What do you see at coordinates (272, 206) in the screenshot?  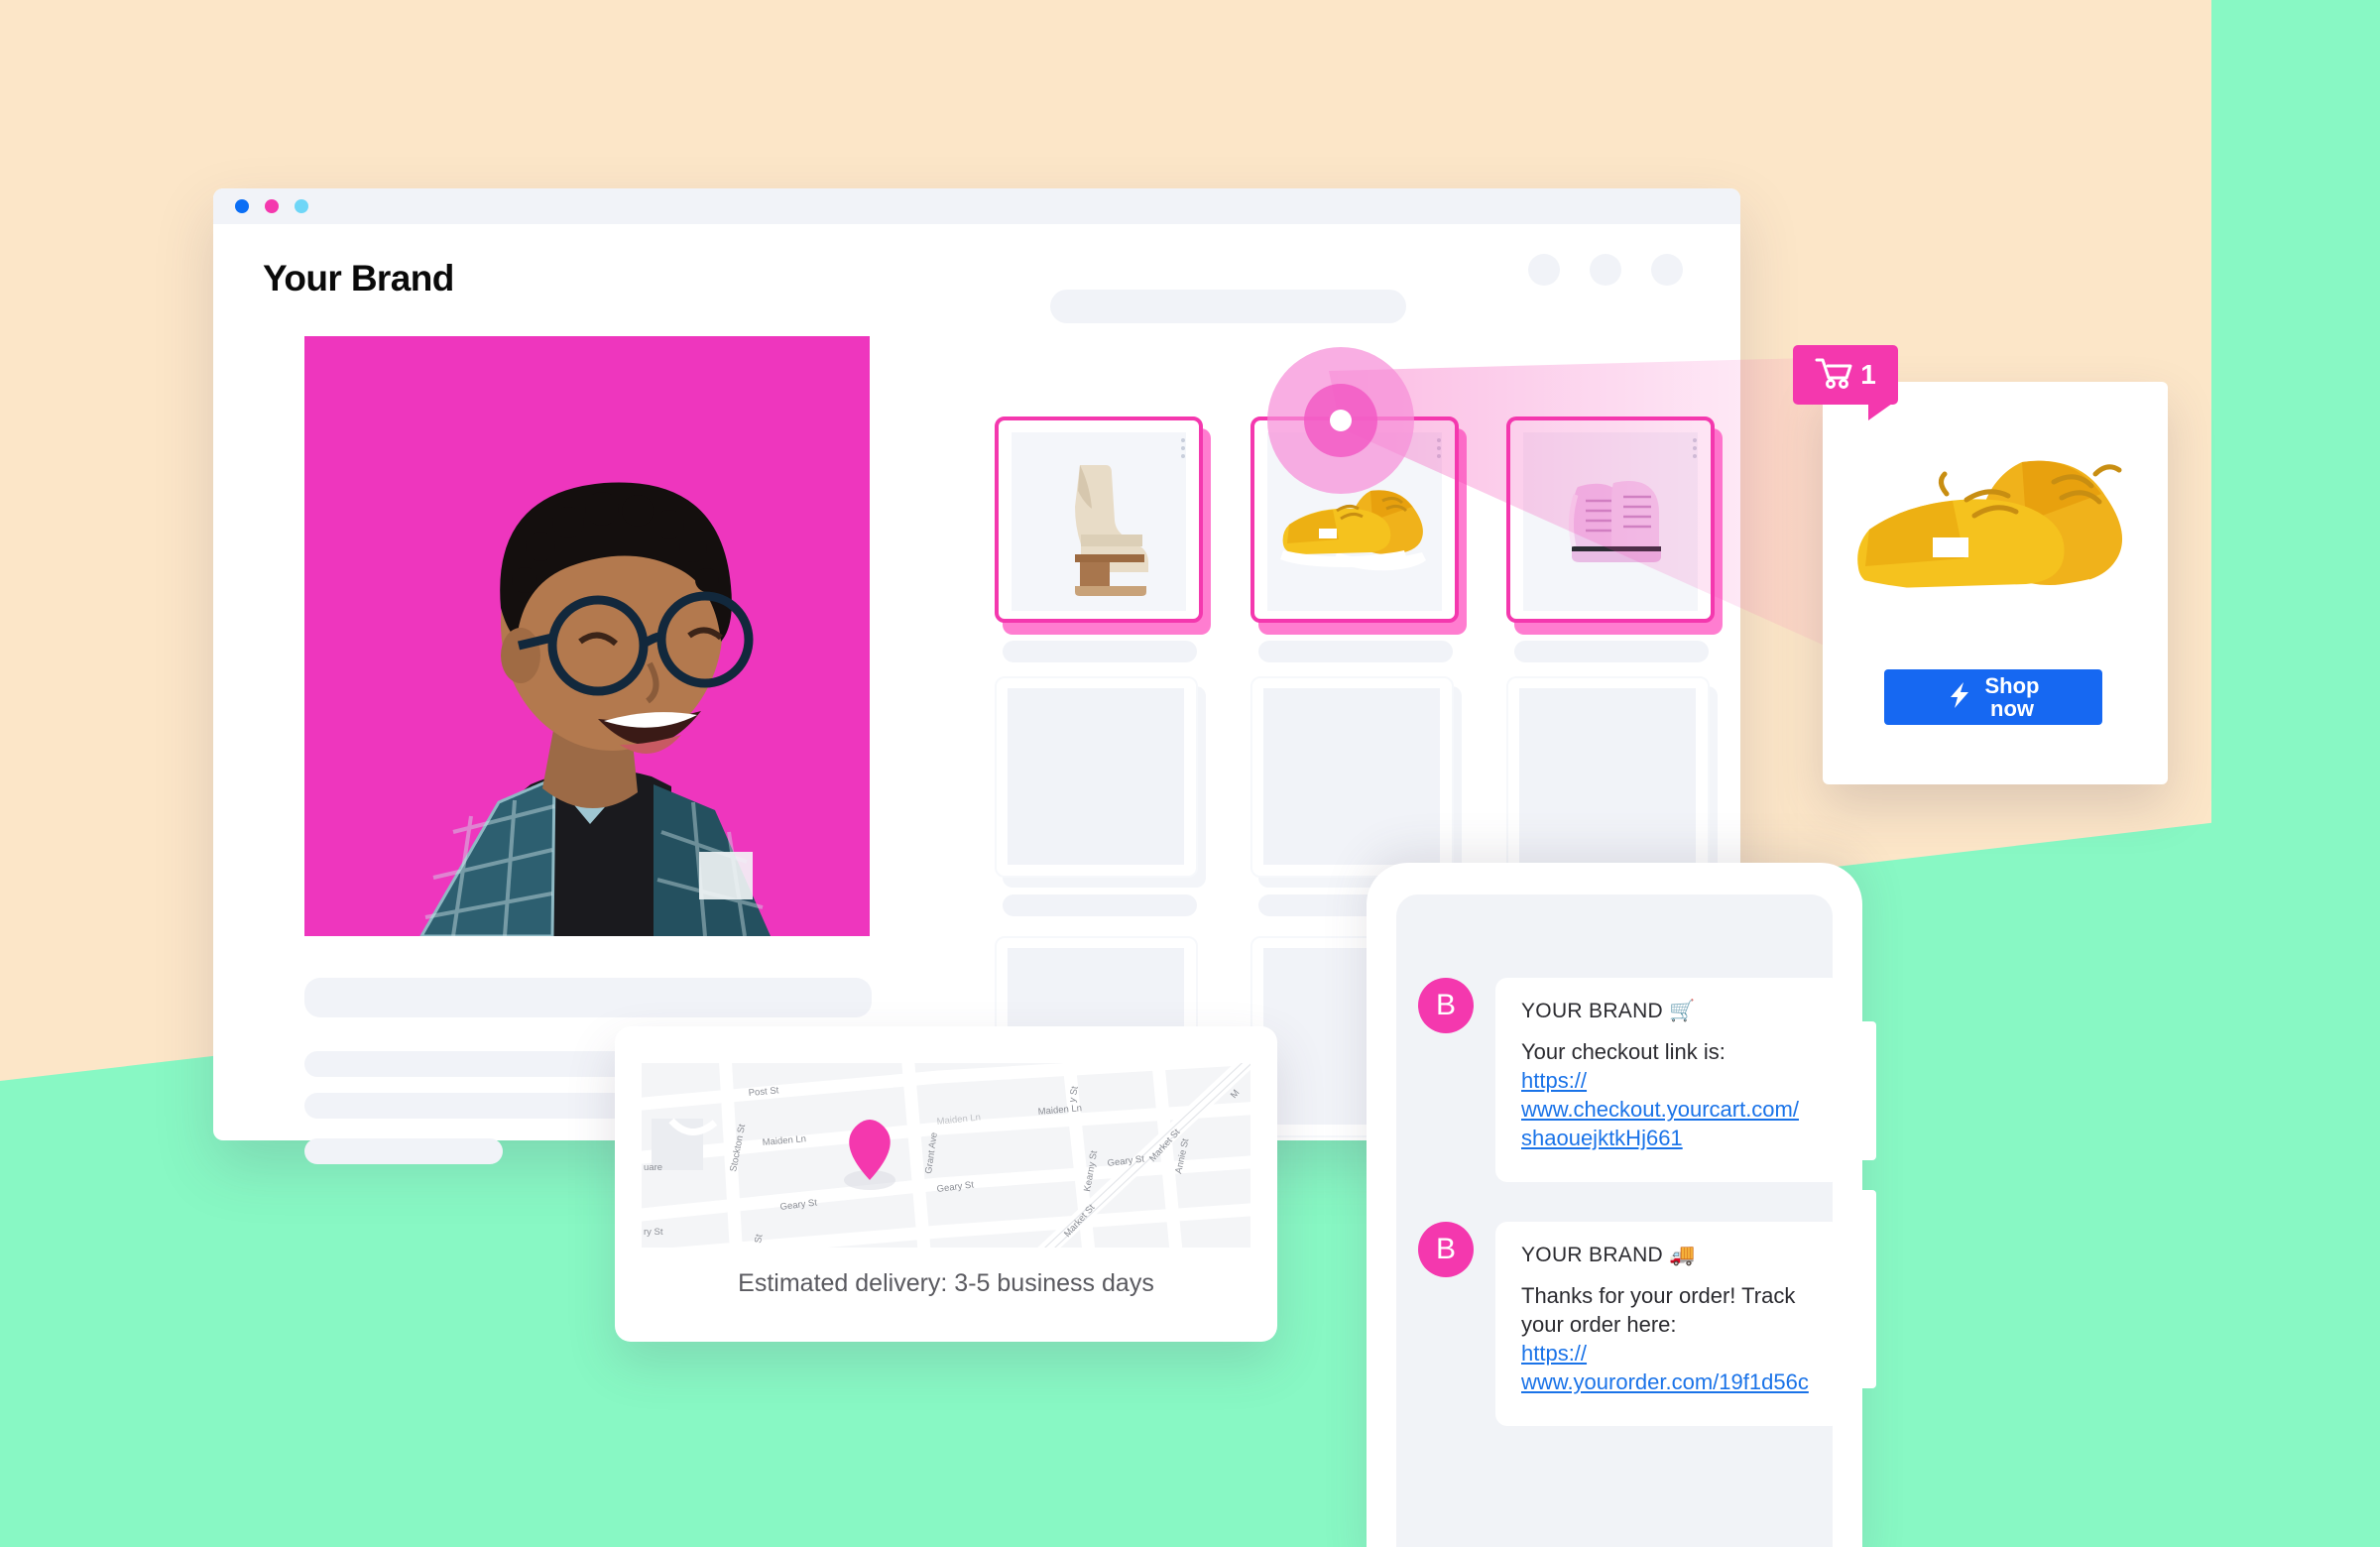 I see `traffic-light-pink-dot` at bounding box center [272, 206].